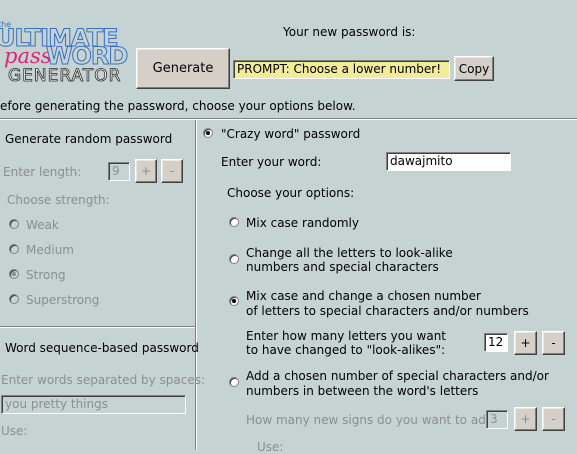  What do you see at coordinates (291, 193) in the screenshot?
I see `options-label: Choose your options:` at bounding box center [291, 193].